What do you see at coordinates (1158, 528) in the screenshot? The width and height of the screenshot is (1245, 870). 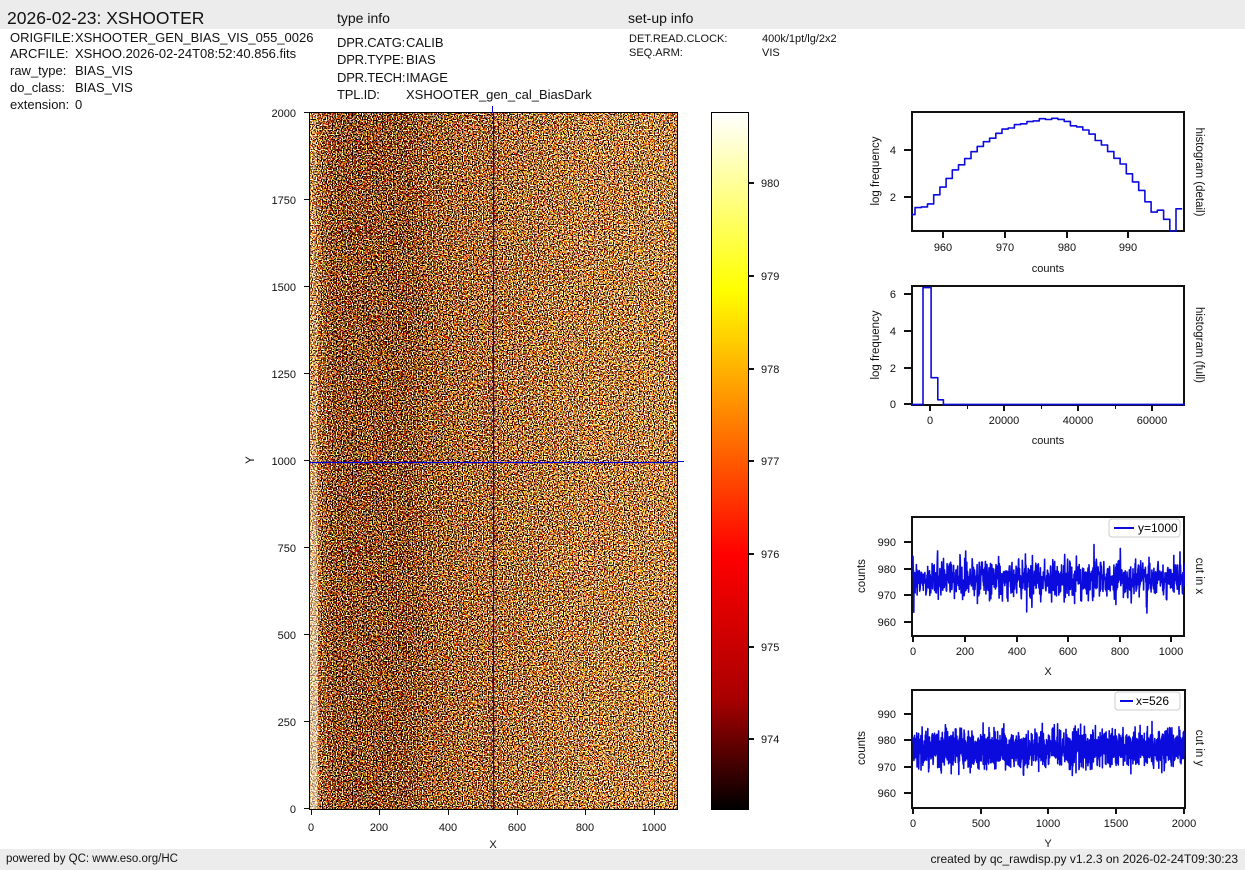 I see `svg-text: y=1000` at bounding box center [1158, 528].